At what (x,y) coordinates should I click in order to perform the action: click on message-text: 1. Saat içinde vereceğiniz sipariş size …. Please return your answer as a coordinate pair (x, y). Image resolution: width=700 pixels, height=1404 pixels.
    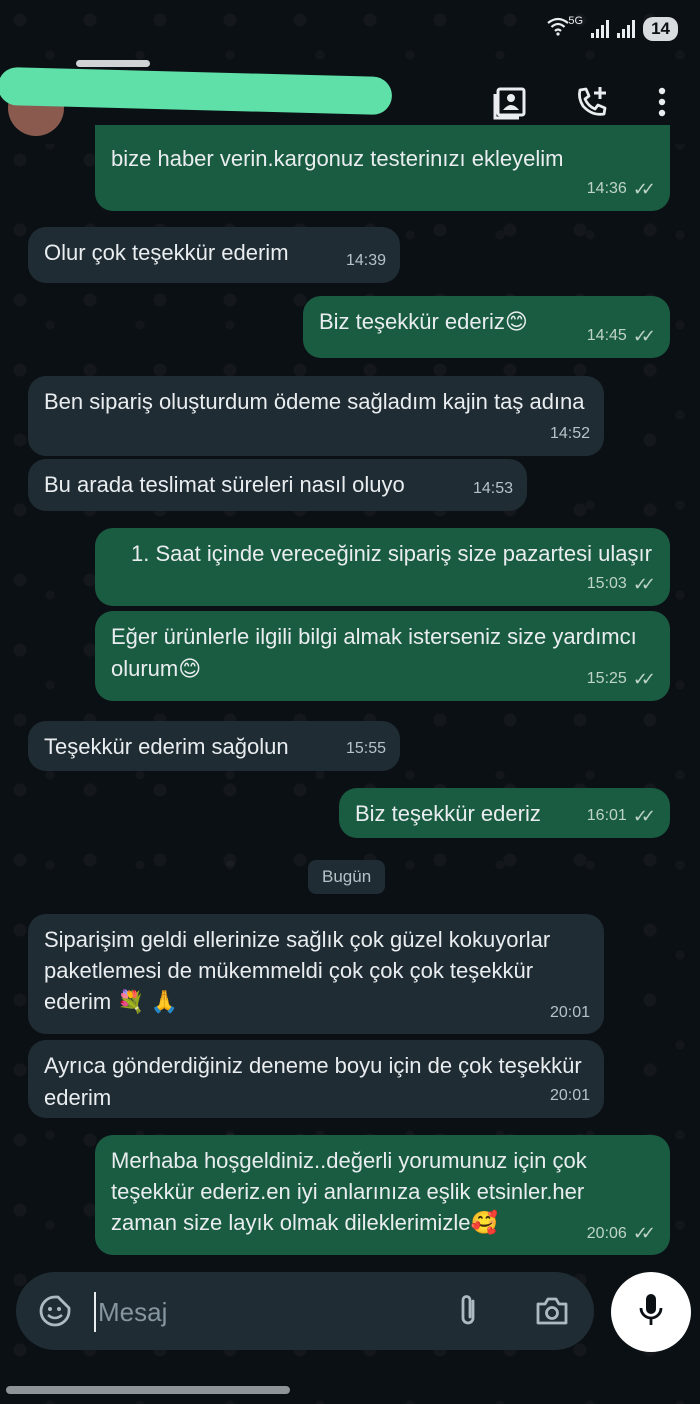
    Looking at the image, I should click on (391, 553).